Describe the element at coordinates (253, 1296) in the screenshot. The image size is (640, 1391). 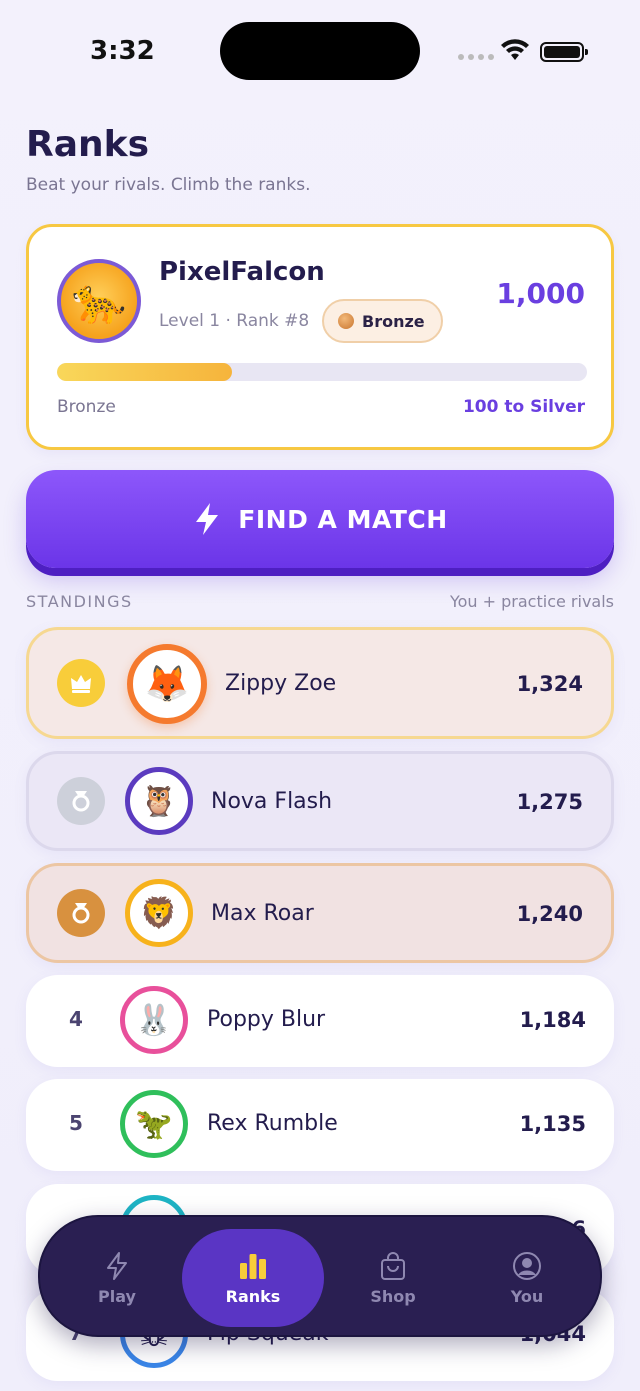
I see `tab-label: Ranks` at that location.